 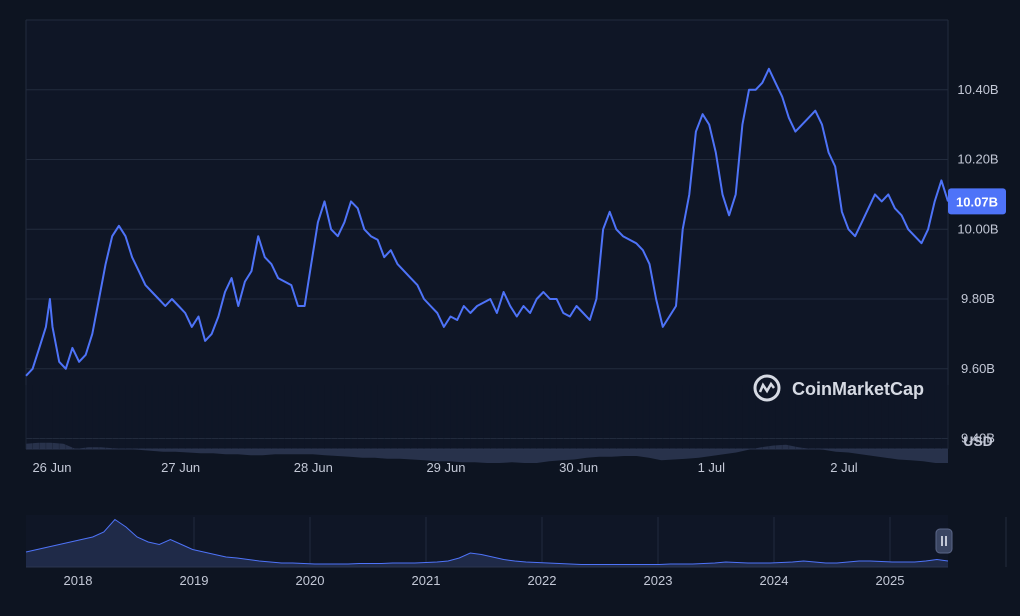 I want to click on y-tick-label: 9.60B, so click(x=978, y=368).